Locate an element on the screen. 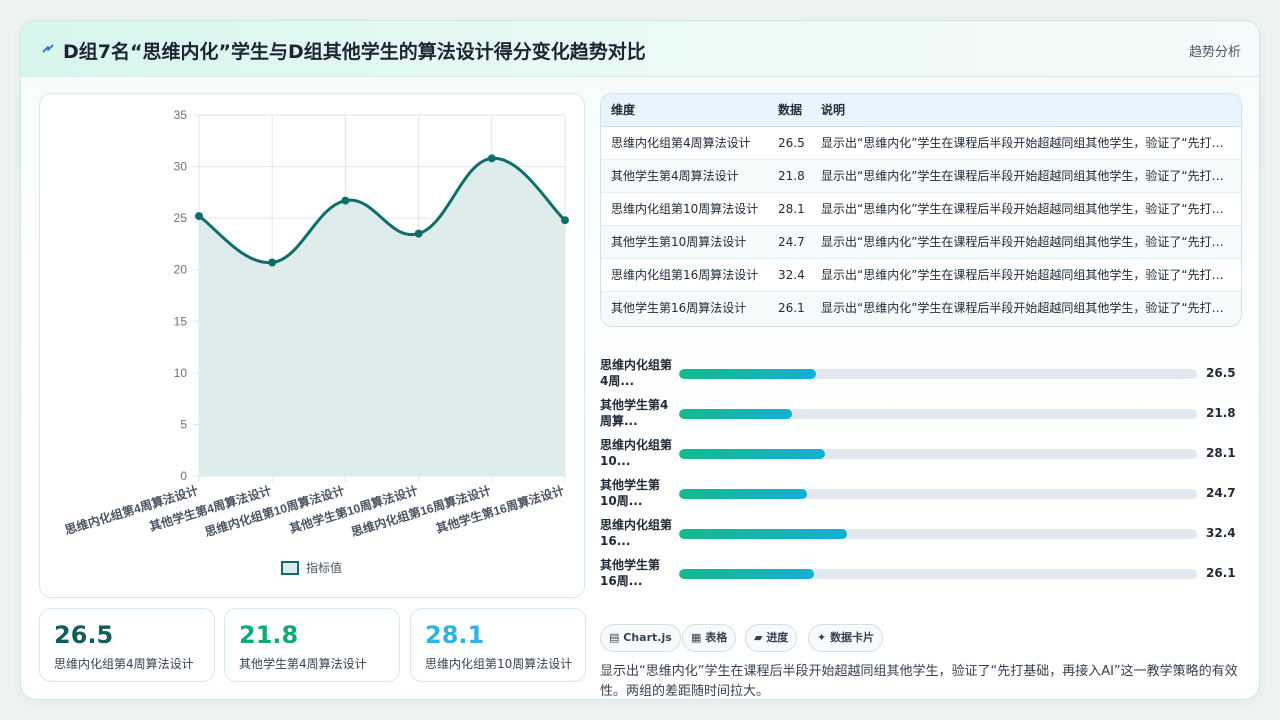 The image size is (1280, 720). chip-table: ▦ 表格 is located at coordinates (709, 638).